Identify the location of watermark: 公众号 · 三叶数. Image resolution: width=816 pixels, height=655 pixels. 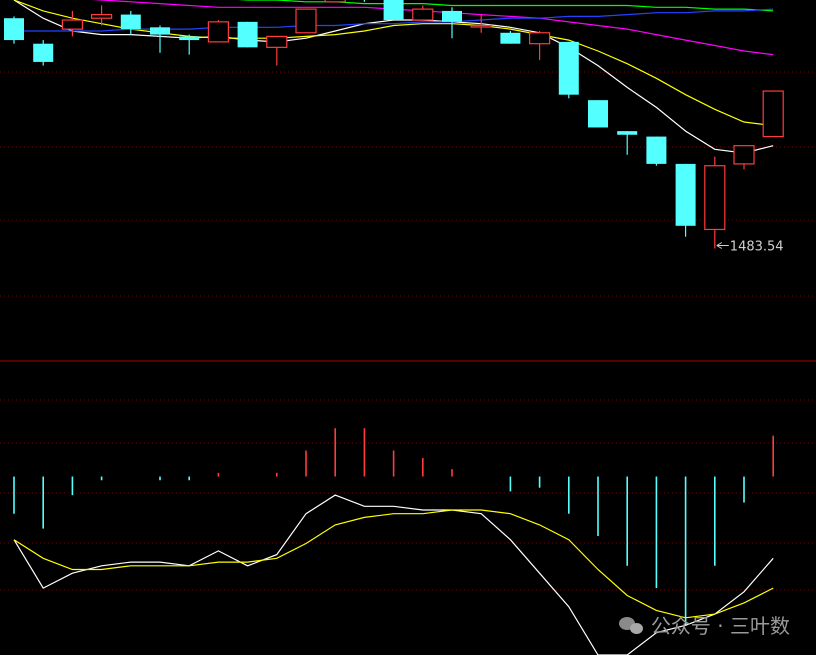
(704, 624).